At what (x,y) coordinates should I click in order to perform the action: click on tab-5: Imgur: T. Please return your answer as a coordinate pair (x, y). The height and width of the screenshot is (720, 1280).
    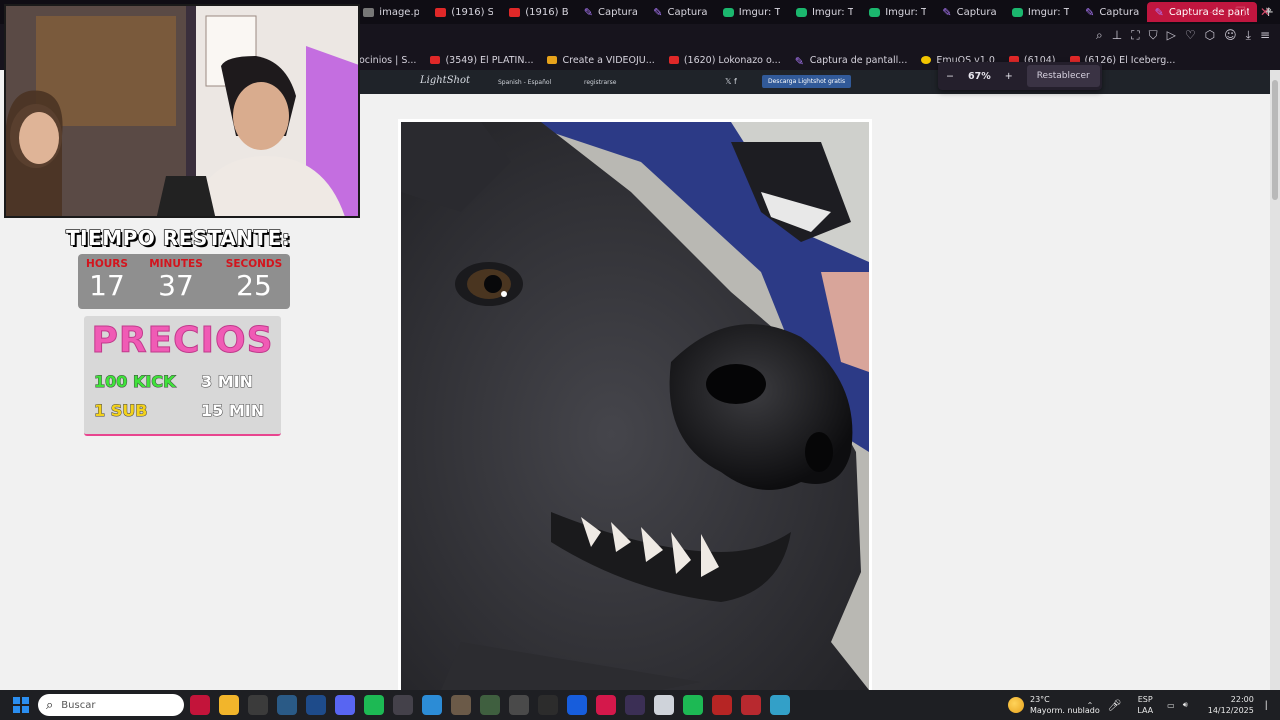
    Looking at the image, I should click on (751, 12).